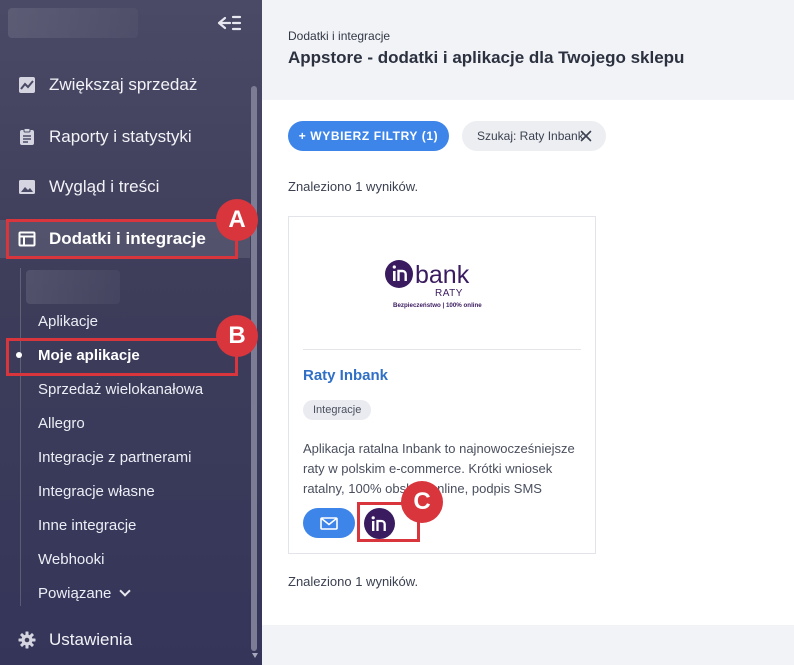 The height and width of the screenshot is (665, 794). What do you see at coordinates (255, 655) in the screenshot?
I see `scroll-down-arrow-icon` at bounding box center [255, 655].